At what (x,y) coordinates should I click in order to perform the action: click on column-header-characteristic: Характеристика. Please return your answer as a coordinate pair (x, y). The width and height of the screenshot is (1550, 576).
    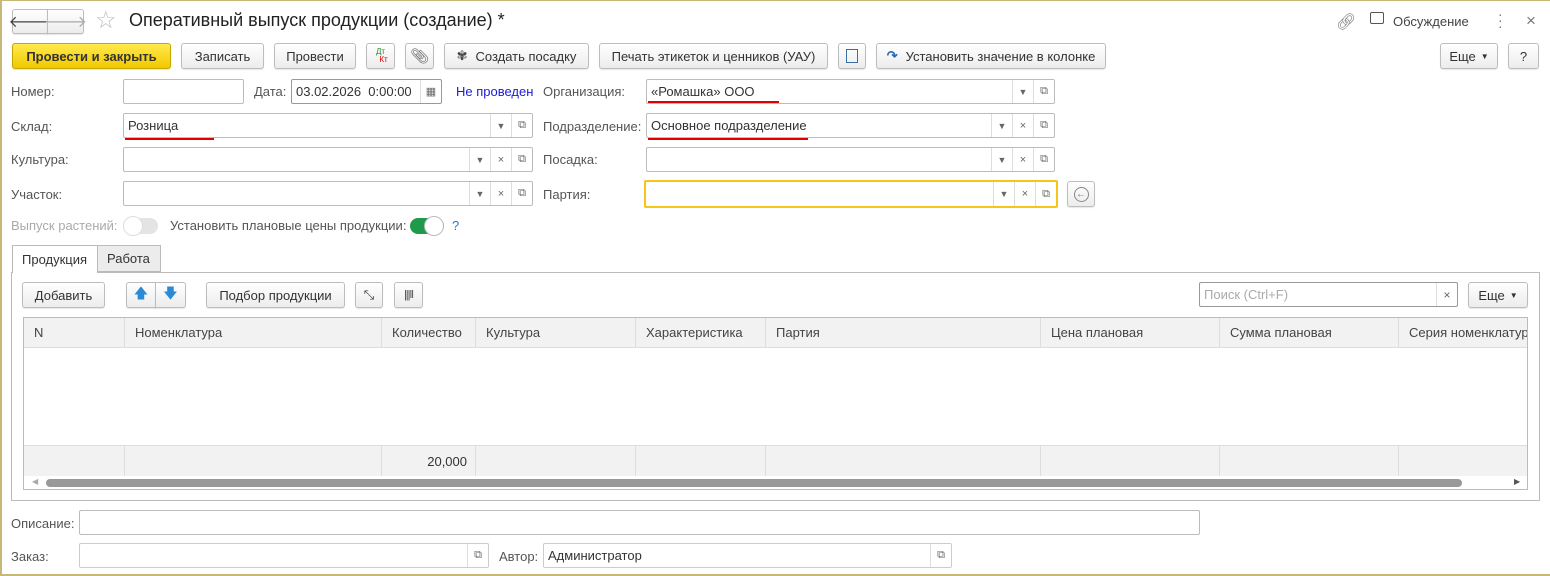
    Looking at the image, I should click on (701, 333).